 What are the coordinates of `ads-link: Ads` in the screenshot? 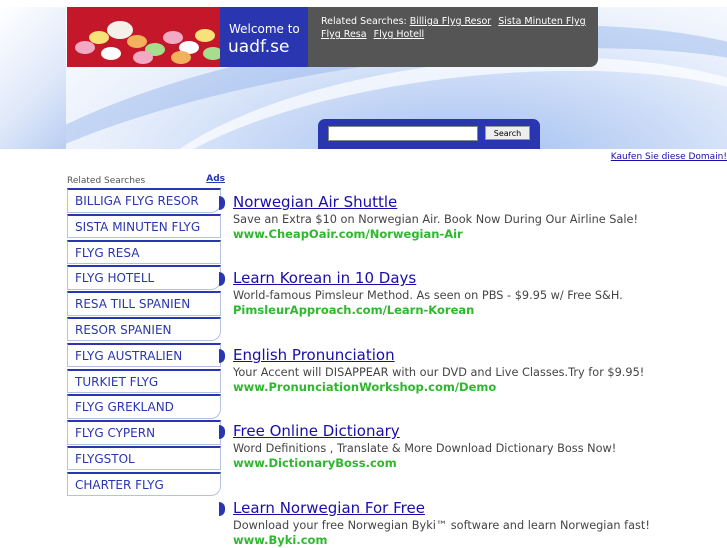 It's located at (215, 179).